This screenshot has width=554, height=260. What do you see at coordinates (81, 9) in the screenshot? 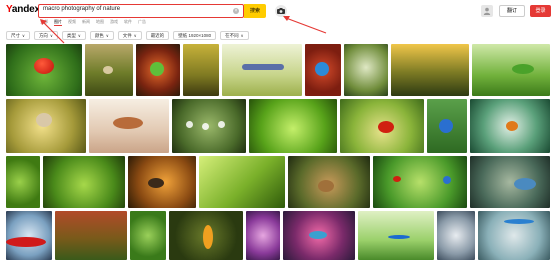
I see `search-query: macro photography of nature` at bounding box center [81, 9].